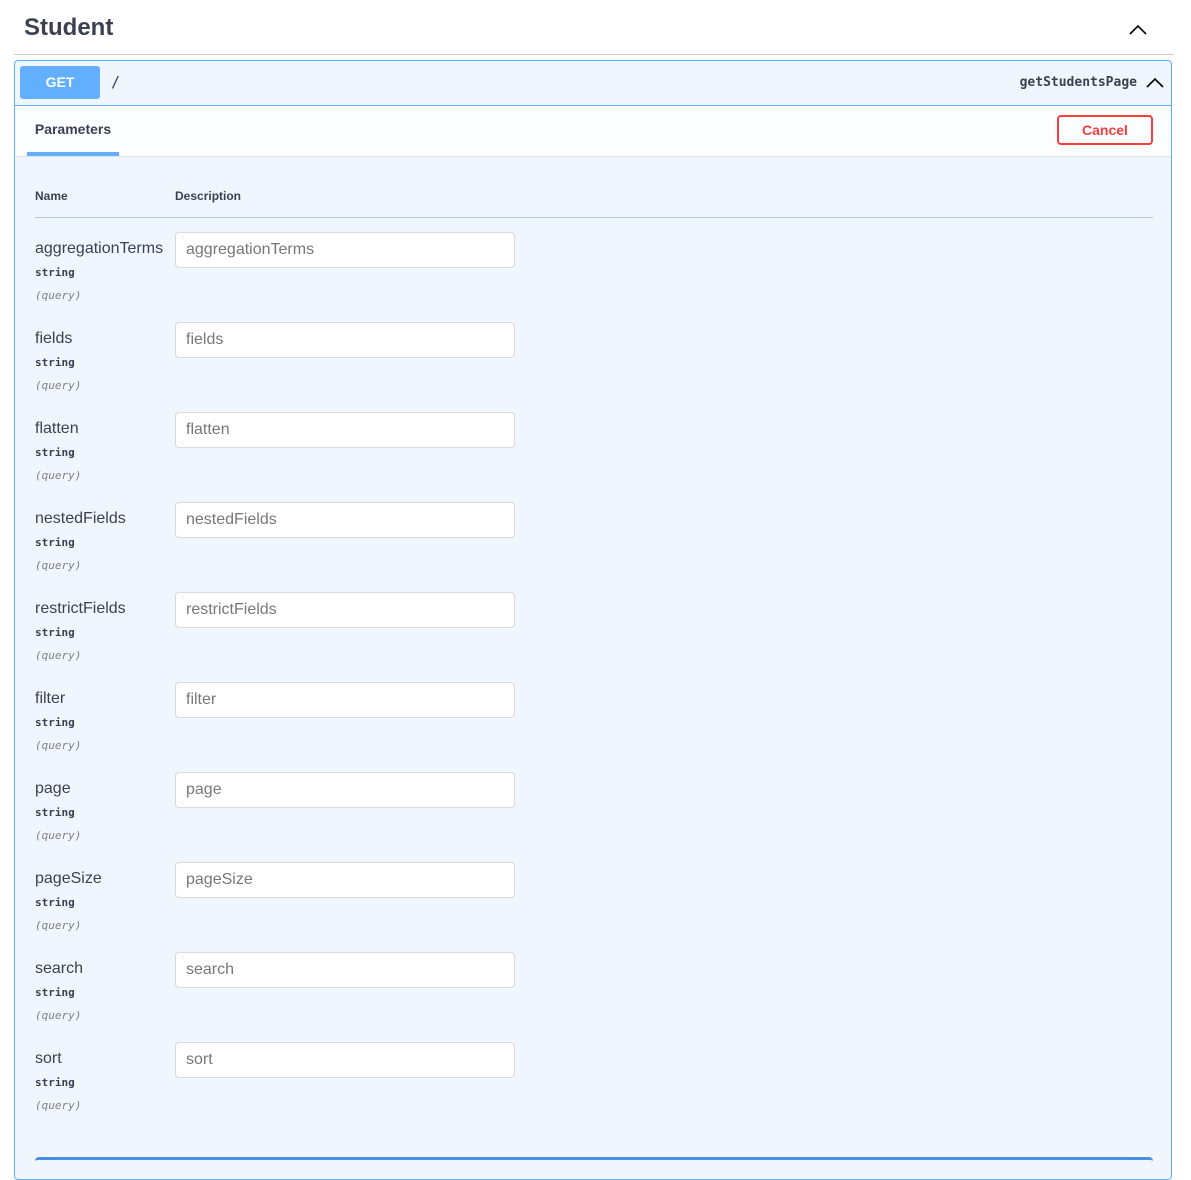 This screenshot has width=1191, height=1180. Describe the element at coordinates (345, 250) in the screenshot. I see `aggregationTerms-input` at that location.